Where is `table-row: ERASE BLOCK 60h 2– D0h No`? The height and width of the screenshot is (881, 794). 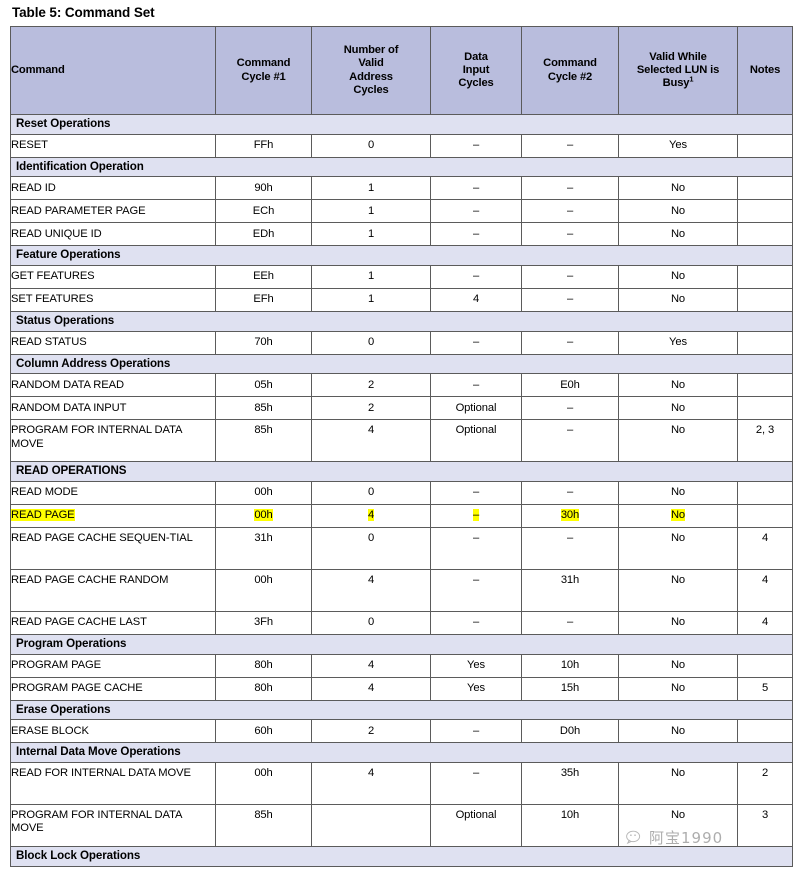 table-row: ERASE BLOCK 60h 2– D0h No is located at coordinates (401, 731).